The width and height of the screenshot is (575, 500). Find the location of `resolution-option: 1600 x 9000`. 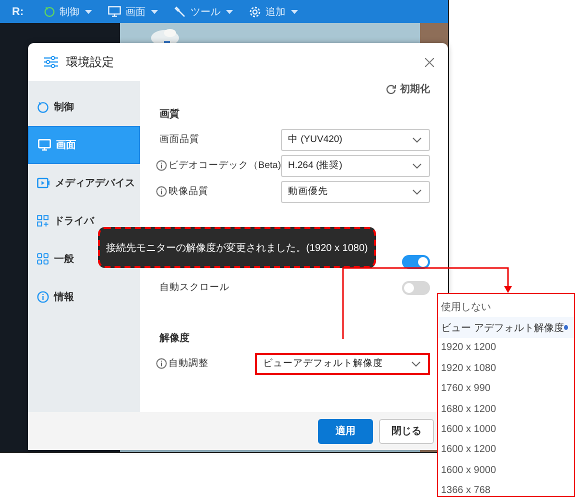

resolution-option: 1600 x 9000 is located at coordinates (506, 470).